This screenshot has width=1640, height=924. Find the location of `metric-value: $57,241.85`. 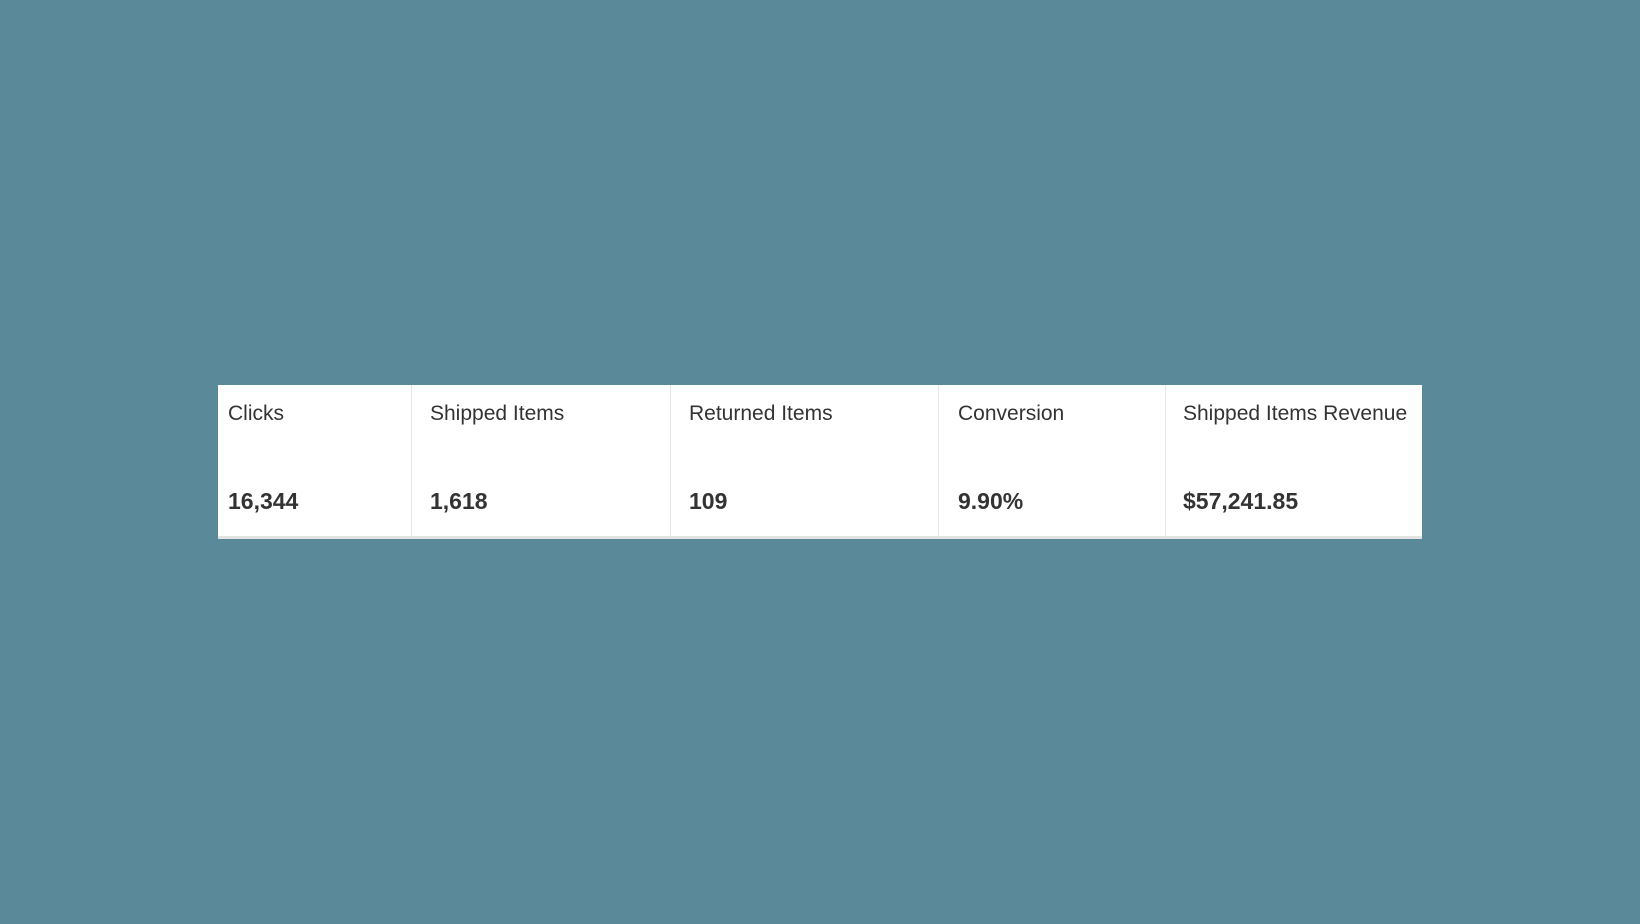

metric-value: $57,241.85 is located at coordinates (1241, 501).